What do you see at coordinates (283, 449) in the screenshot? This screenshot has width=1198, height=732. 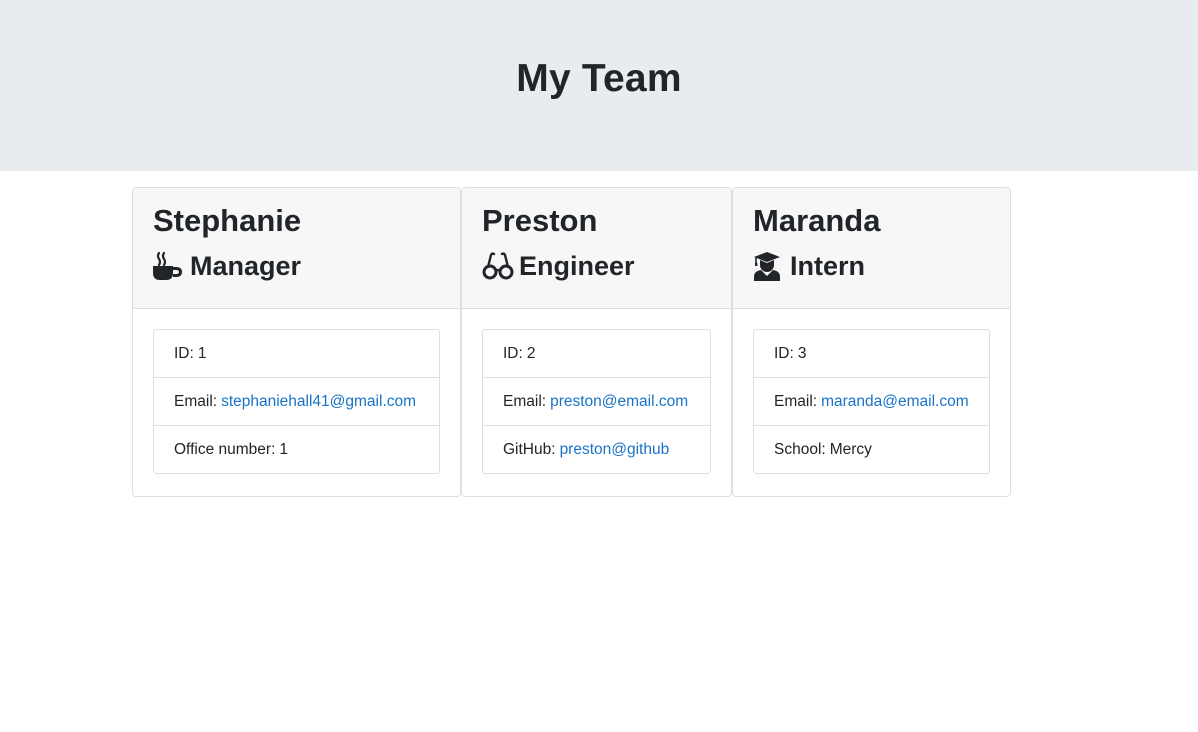 I see `office-number-value: 1` at bounding box center [283, 449].